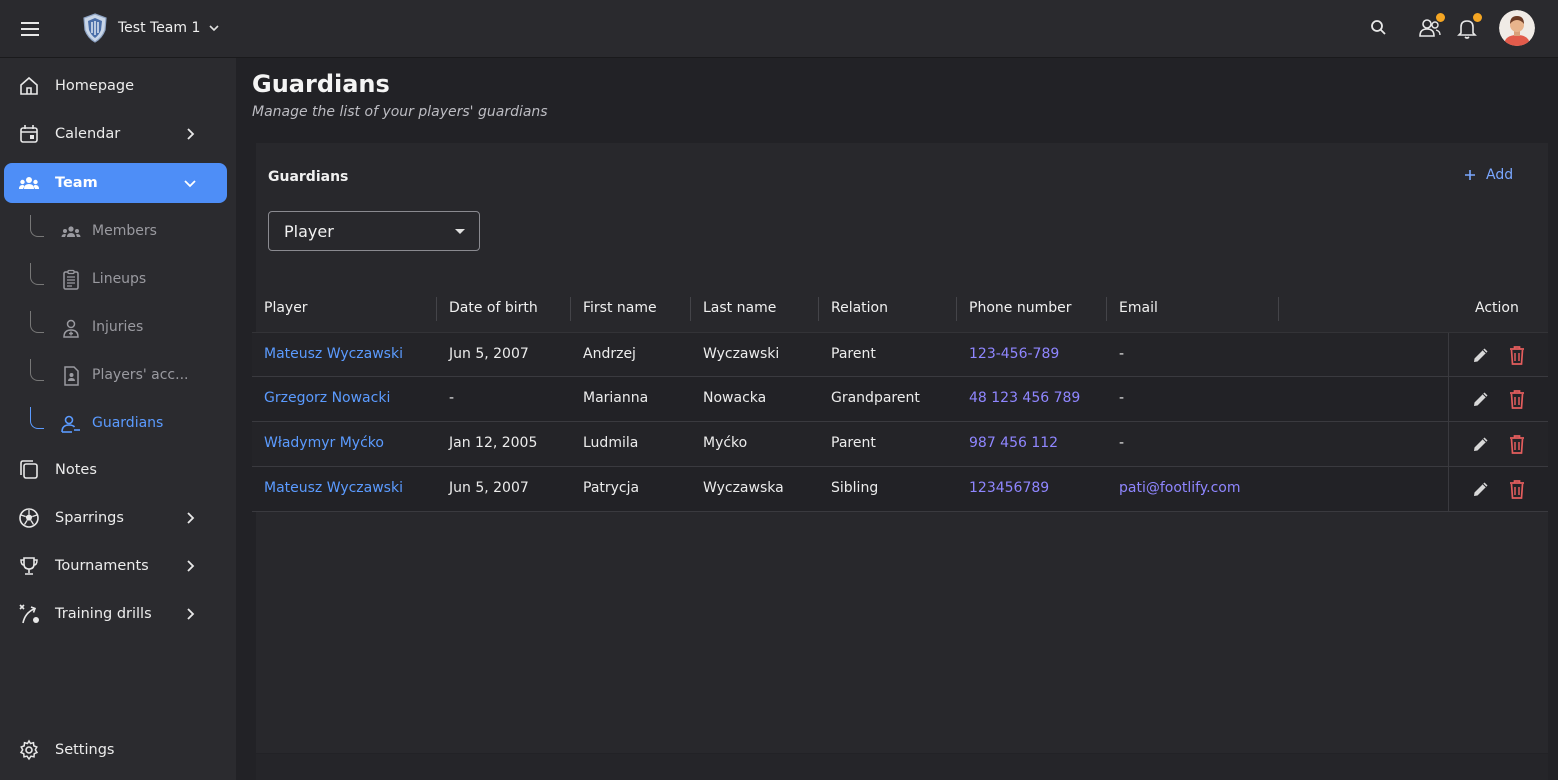 The width and height of the screenshot is (1558, 780). What do you see at coordinates (1500, 175) in the screenshot?
I see `add-button-label: Add` at bounding box center [1500, 175].